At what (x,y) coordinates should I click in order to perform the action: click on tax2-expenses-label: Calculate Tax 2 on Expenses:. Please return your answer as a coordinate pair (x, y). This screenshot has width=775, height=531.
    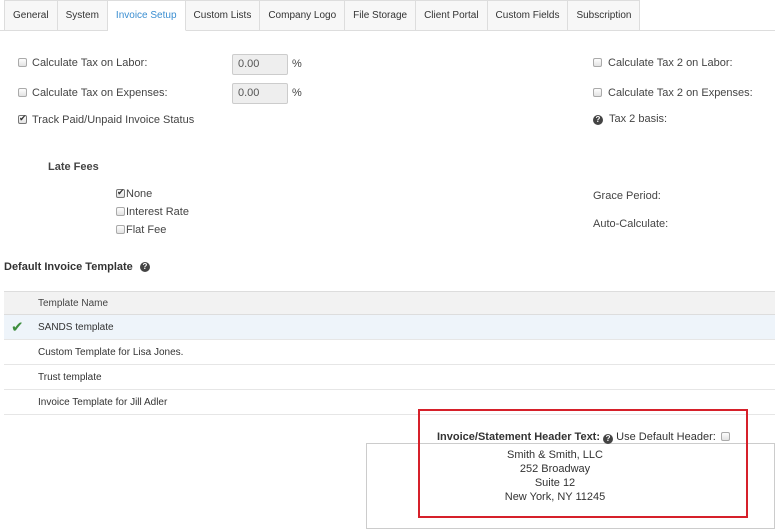
    Looking at the image, I should click on (680, 93).